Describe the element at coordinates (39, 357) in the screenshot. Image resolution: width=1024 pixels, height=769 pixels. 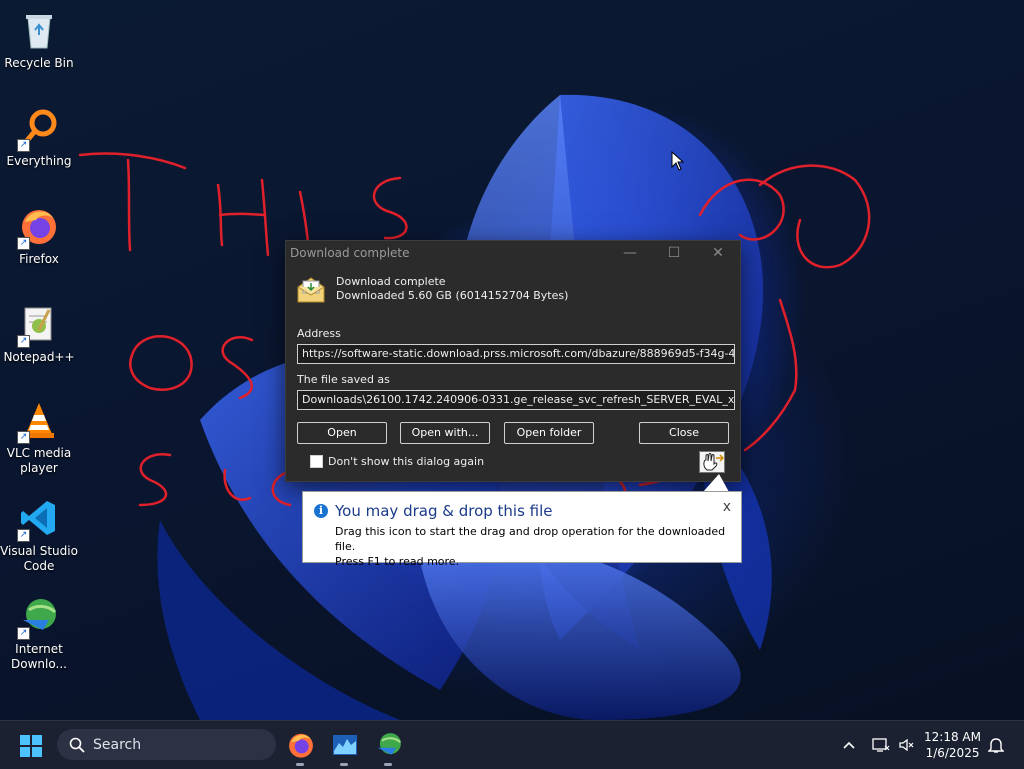
I see `desktop-icon-label: Notepad++` at that location.